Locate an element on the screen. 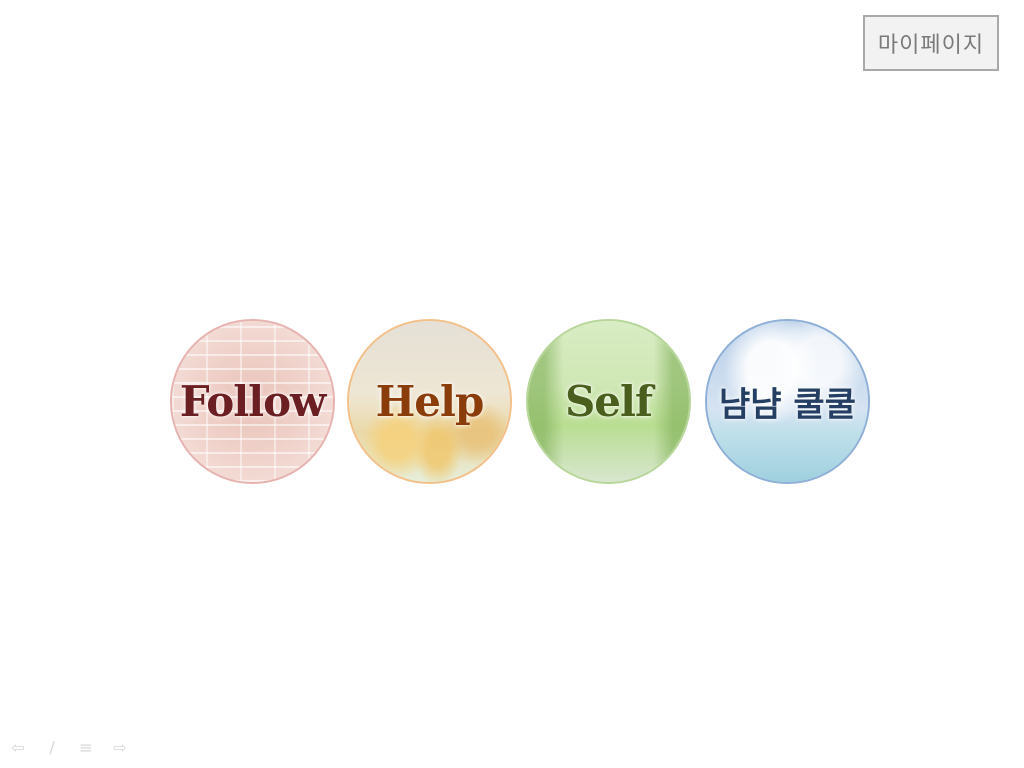  help-label: Help is located at coordinates (430, 401).